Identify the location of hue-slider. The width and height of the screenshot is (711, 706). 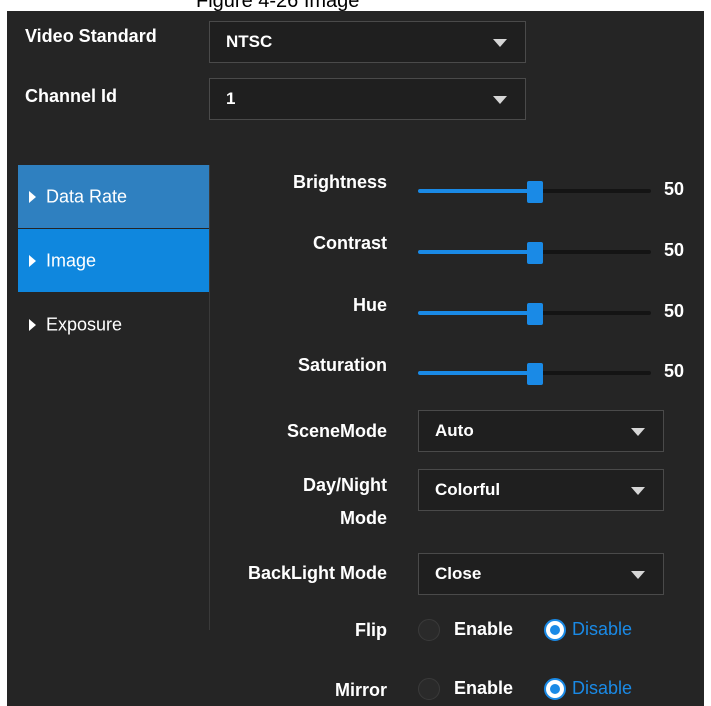
(534, 314).